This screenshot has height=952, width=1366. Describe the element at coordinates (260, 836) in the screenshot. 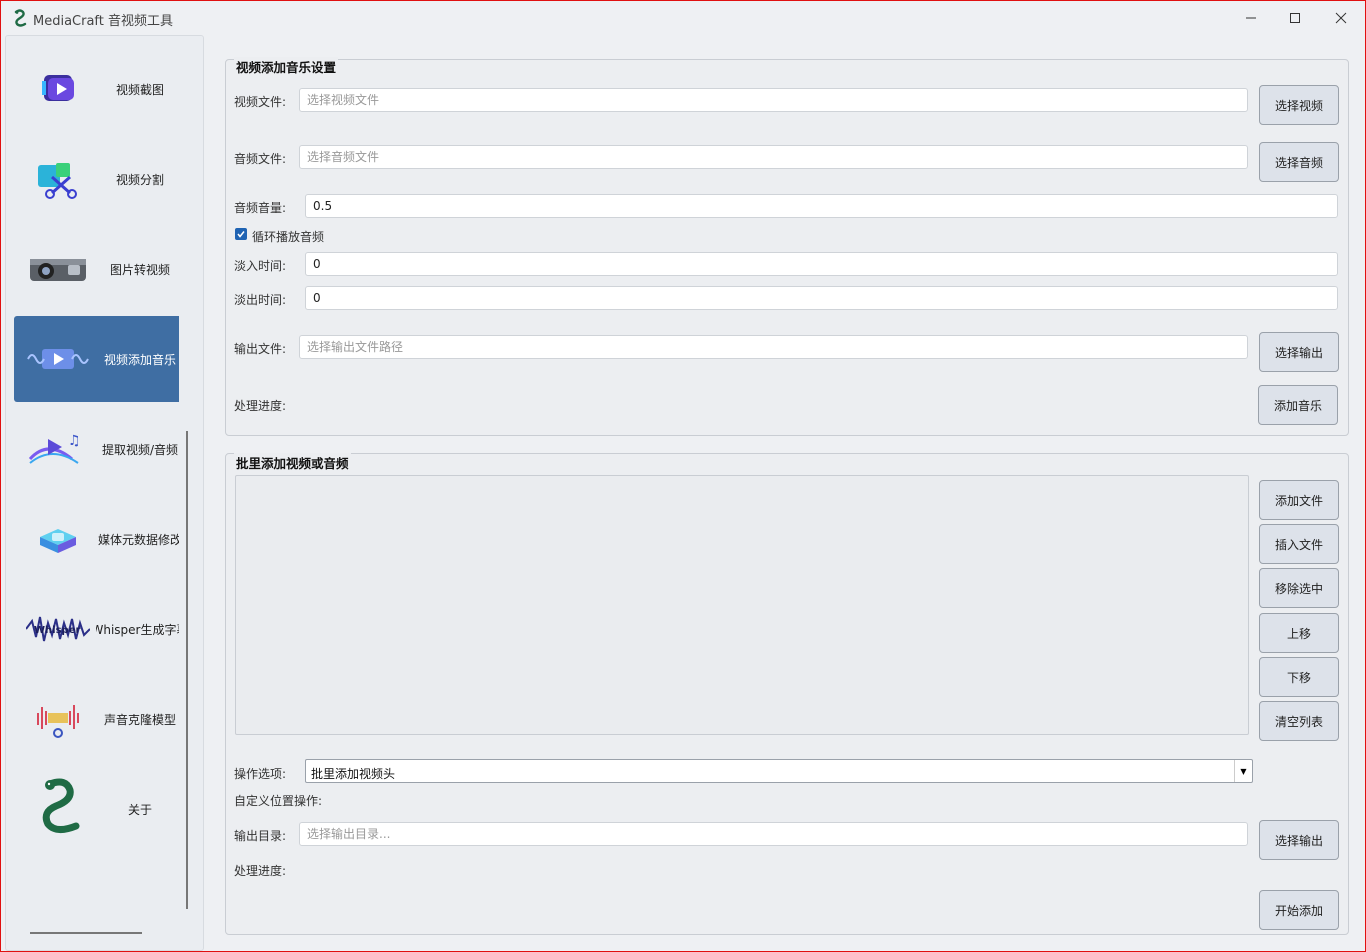

I see `output-dir-label: 输出目录:` at that location.